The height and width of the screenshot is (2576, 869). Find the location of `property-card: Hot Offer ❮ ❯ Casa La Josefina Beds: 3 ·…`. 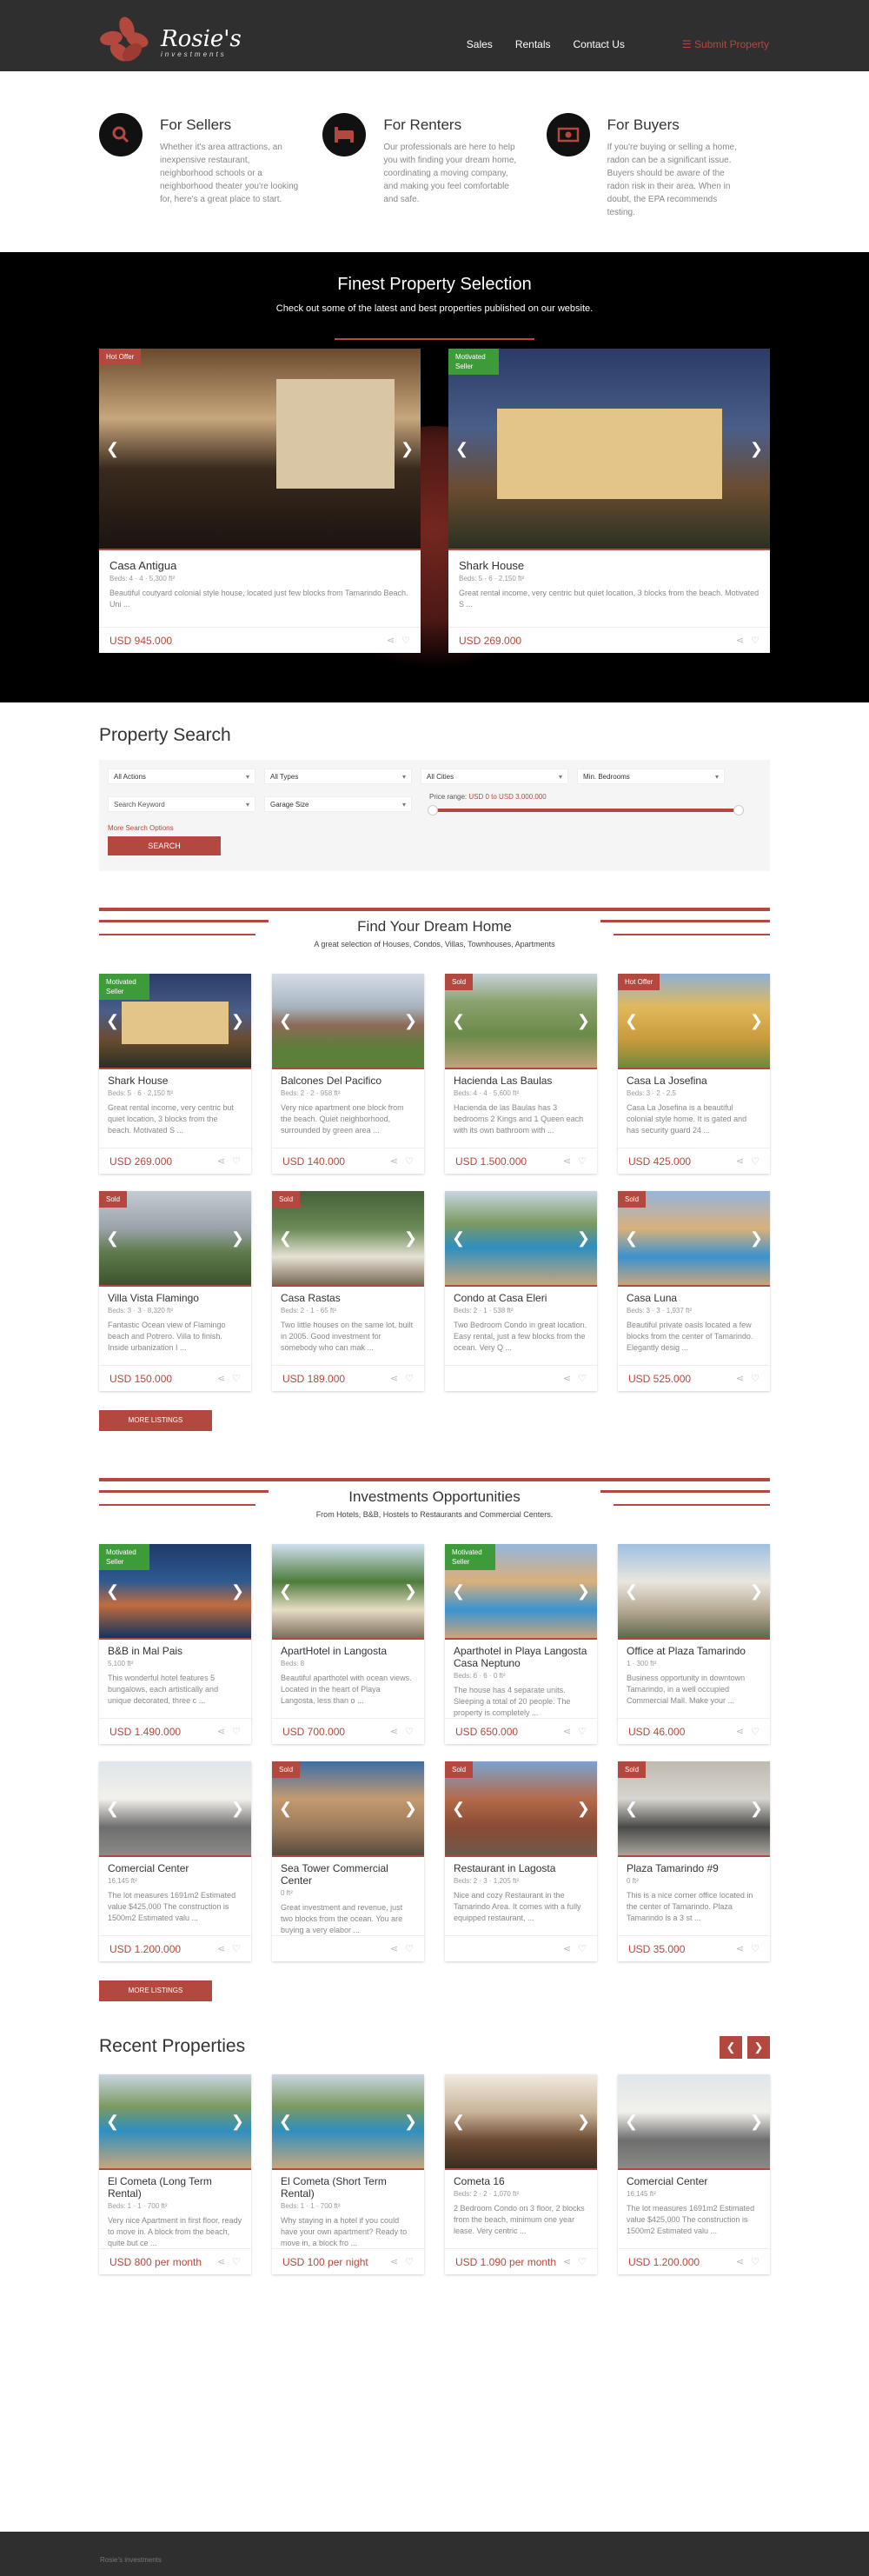

property-card: Hot Offer ❮ ❯ Casa La Josefina Beds: 3 ·… is located at coordinates (694, 1074).